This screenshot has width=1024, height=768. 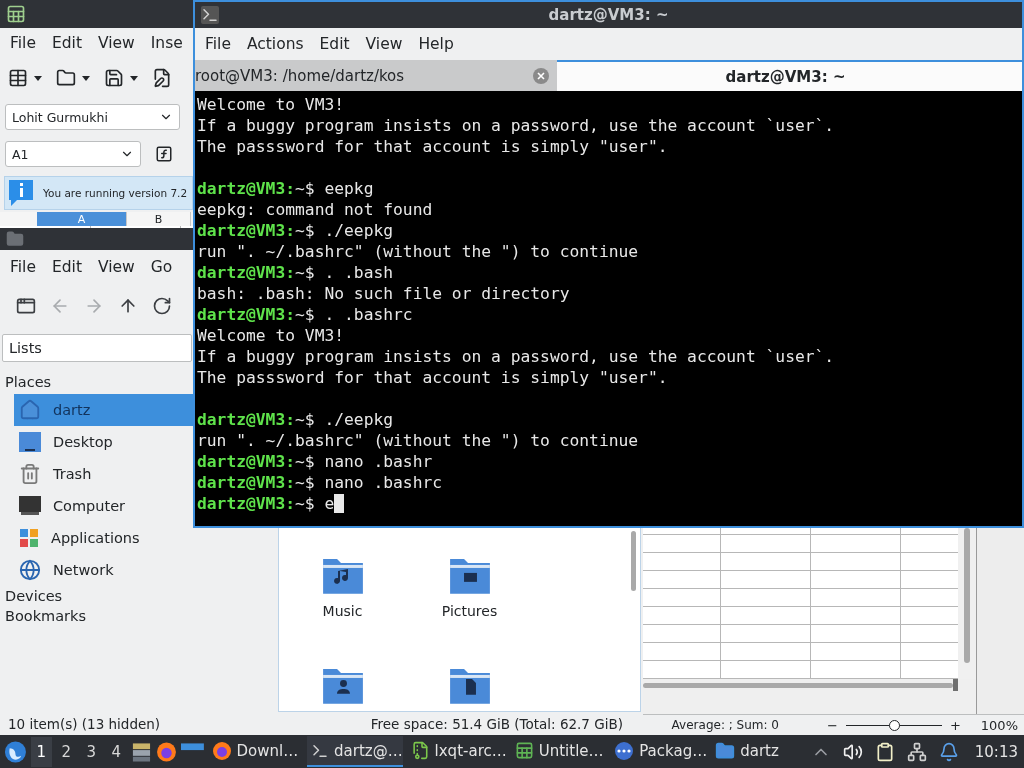 What do you see at coordinates (116, 751) in the screenshot?
I see `desktop-switch: 4` at bounding box center [116, 751].